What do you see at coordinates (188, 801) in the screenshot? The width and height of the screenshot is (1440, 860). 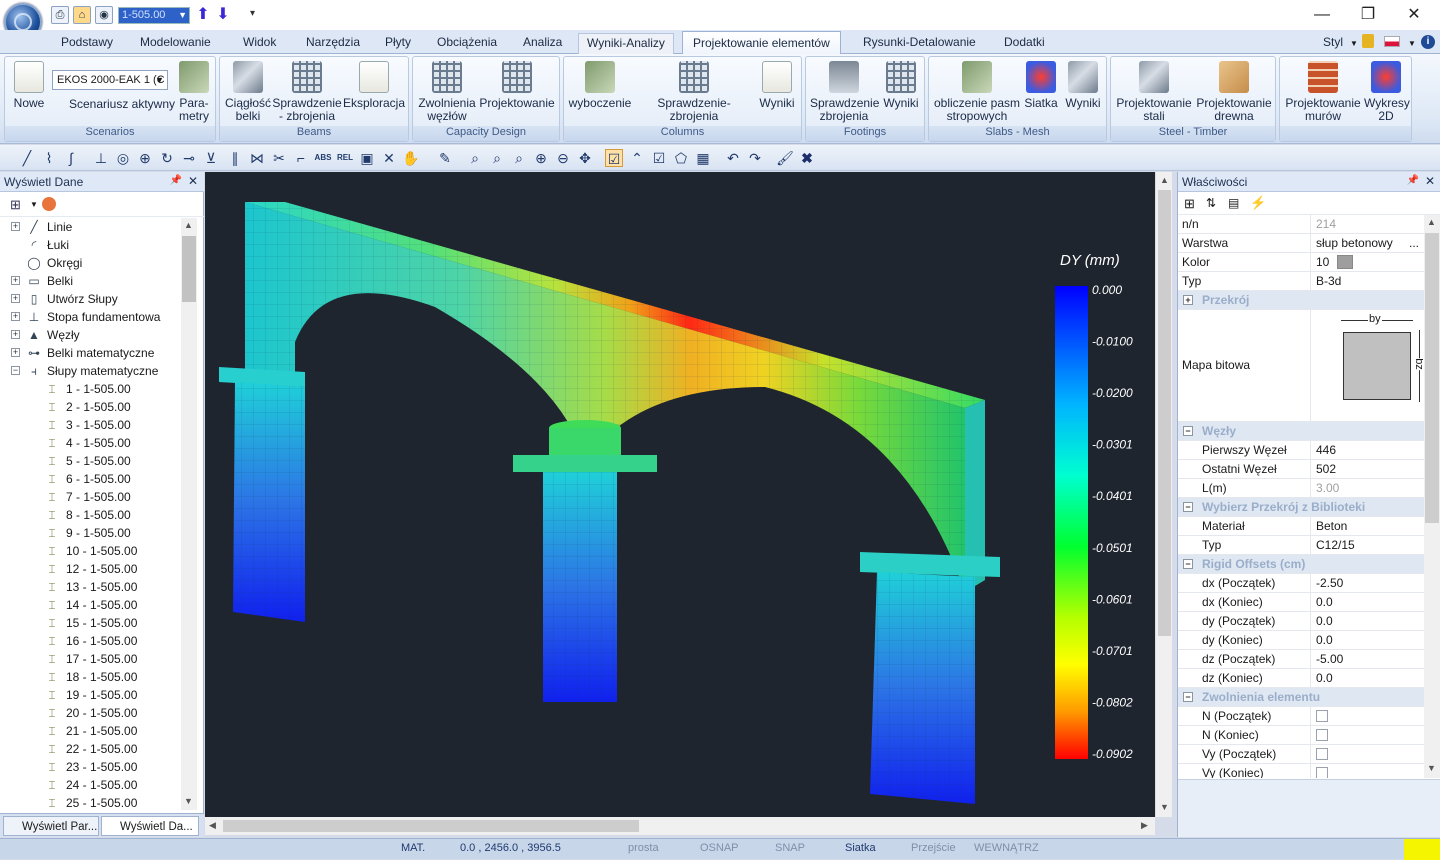 I see `scroll-down-icon: ▼` at bounding box center [188, 801].